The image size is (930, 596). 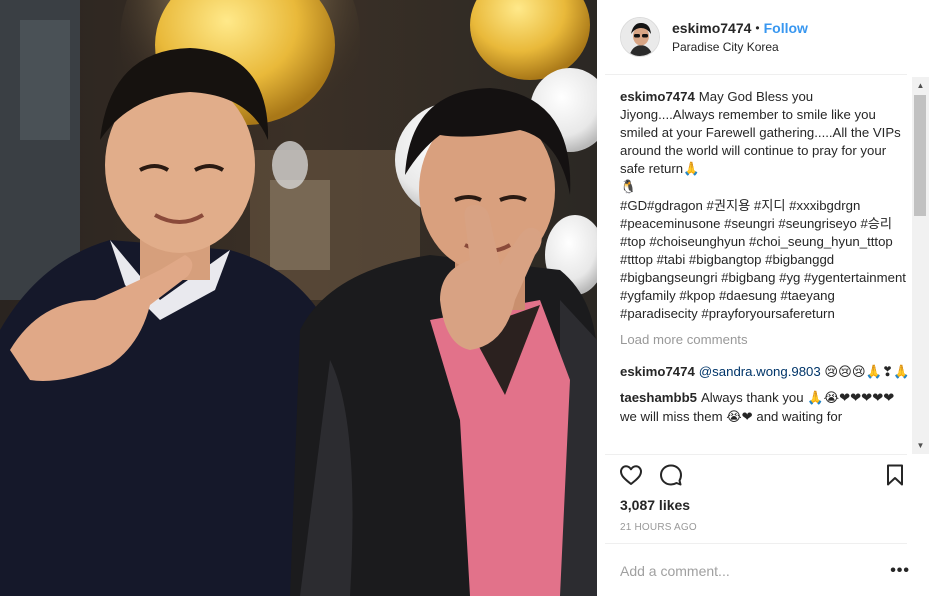 I want to click on comment-mention: @sandra.wong.9803, so click(x=760, y=371).